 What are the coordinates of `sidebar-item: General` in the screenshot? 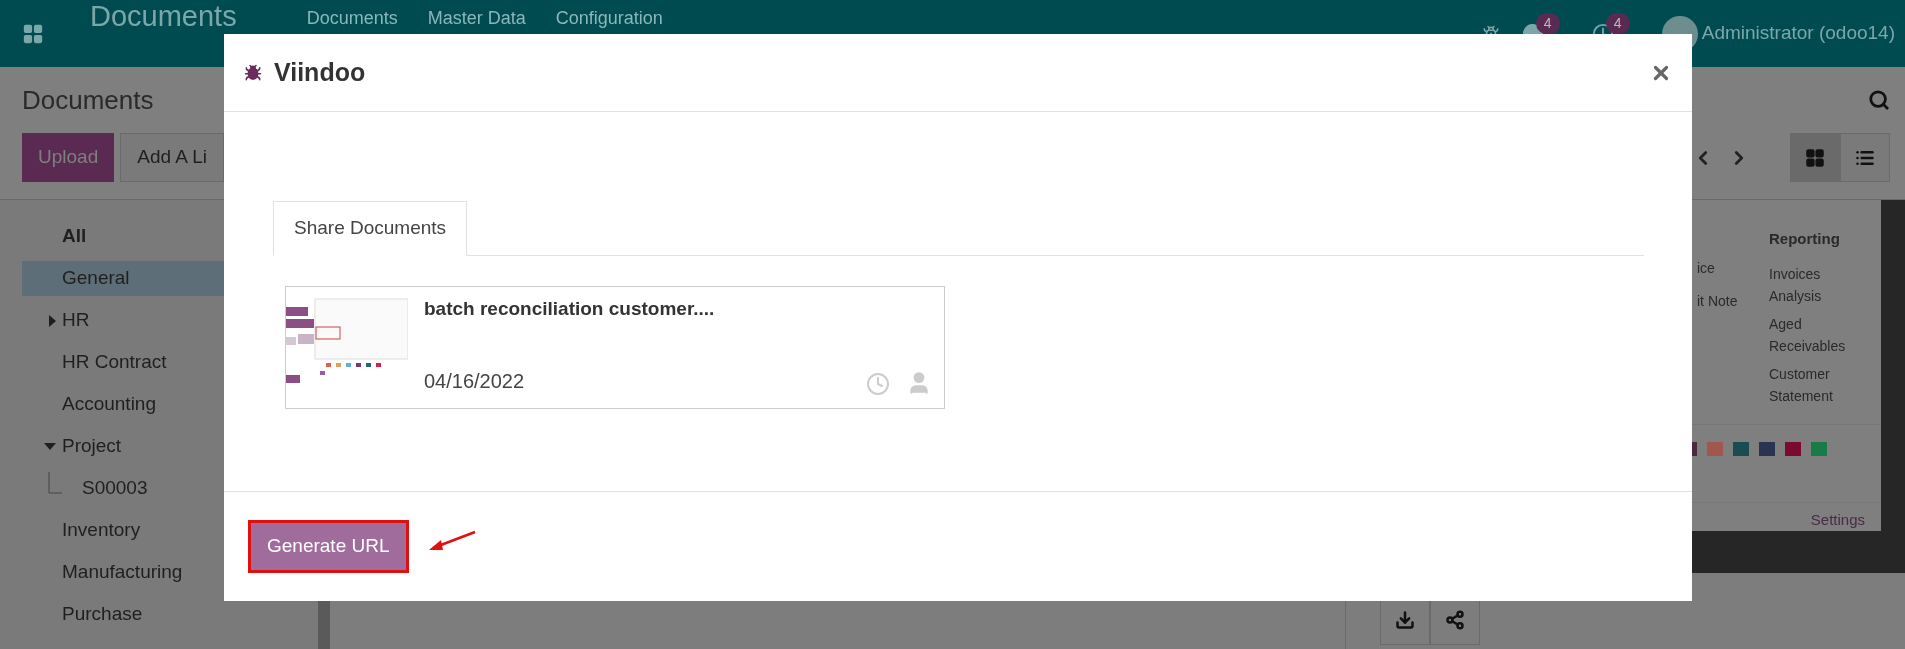 It's located at (96, 278).